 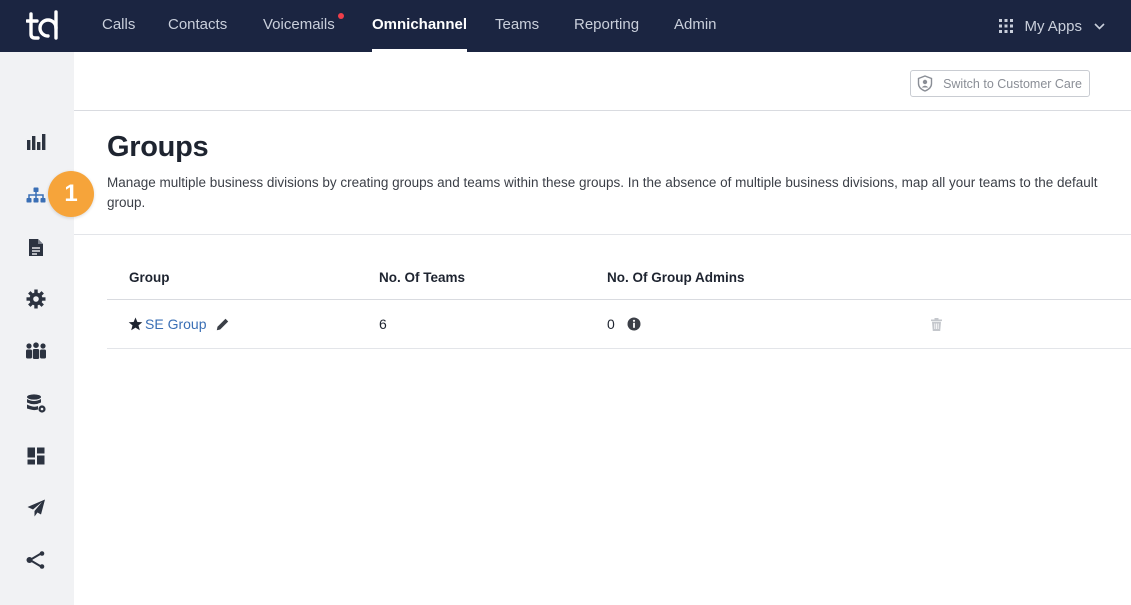 What do you see at coordinates (37, 328) in the screenshot?
I see `left-sidebar` at bounding box center [37, 328].